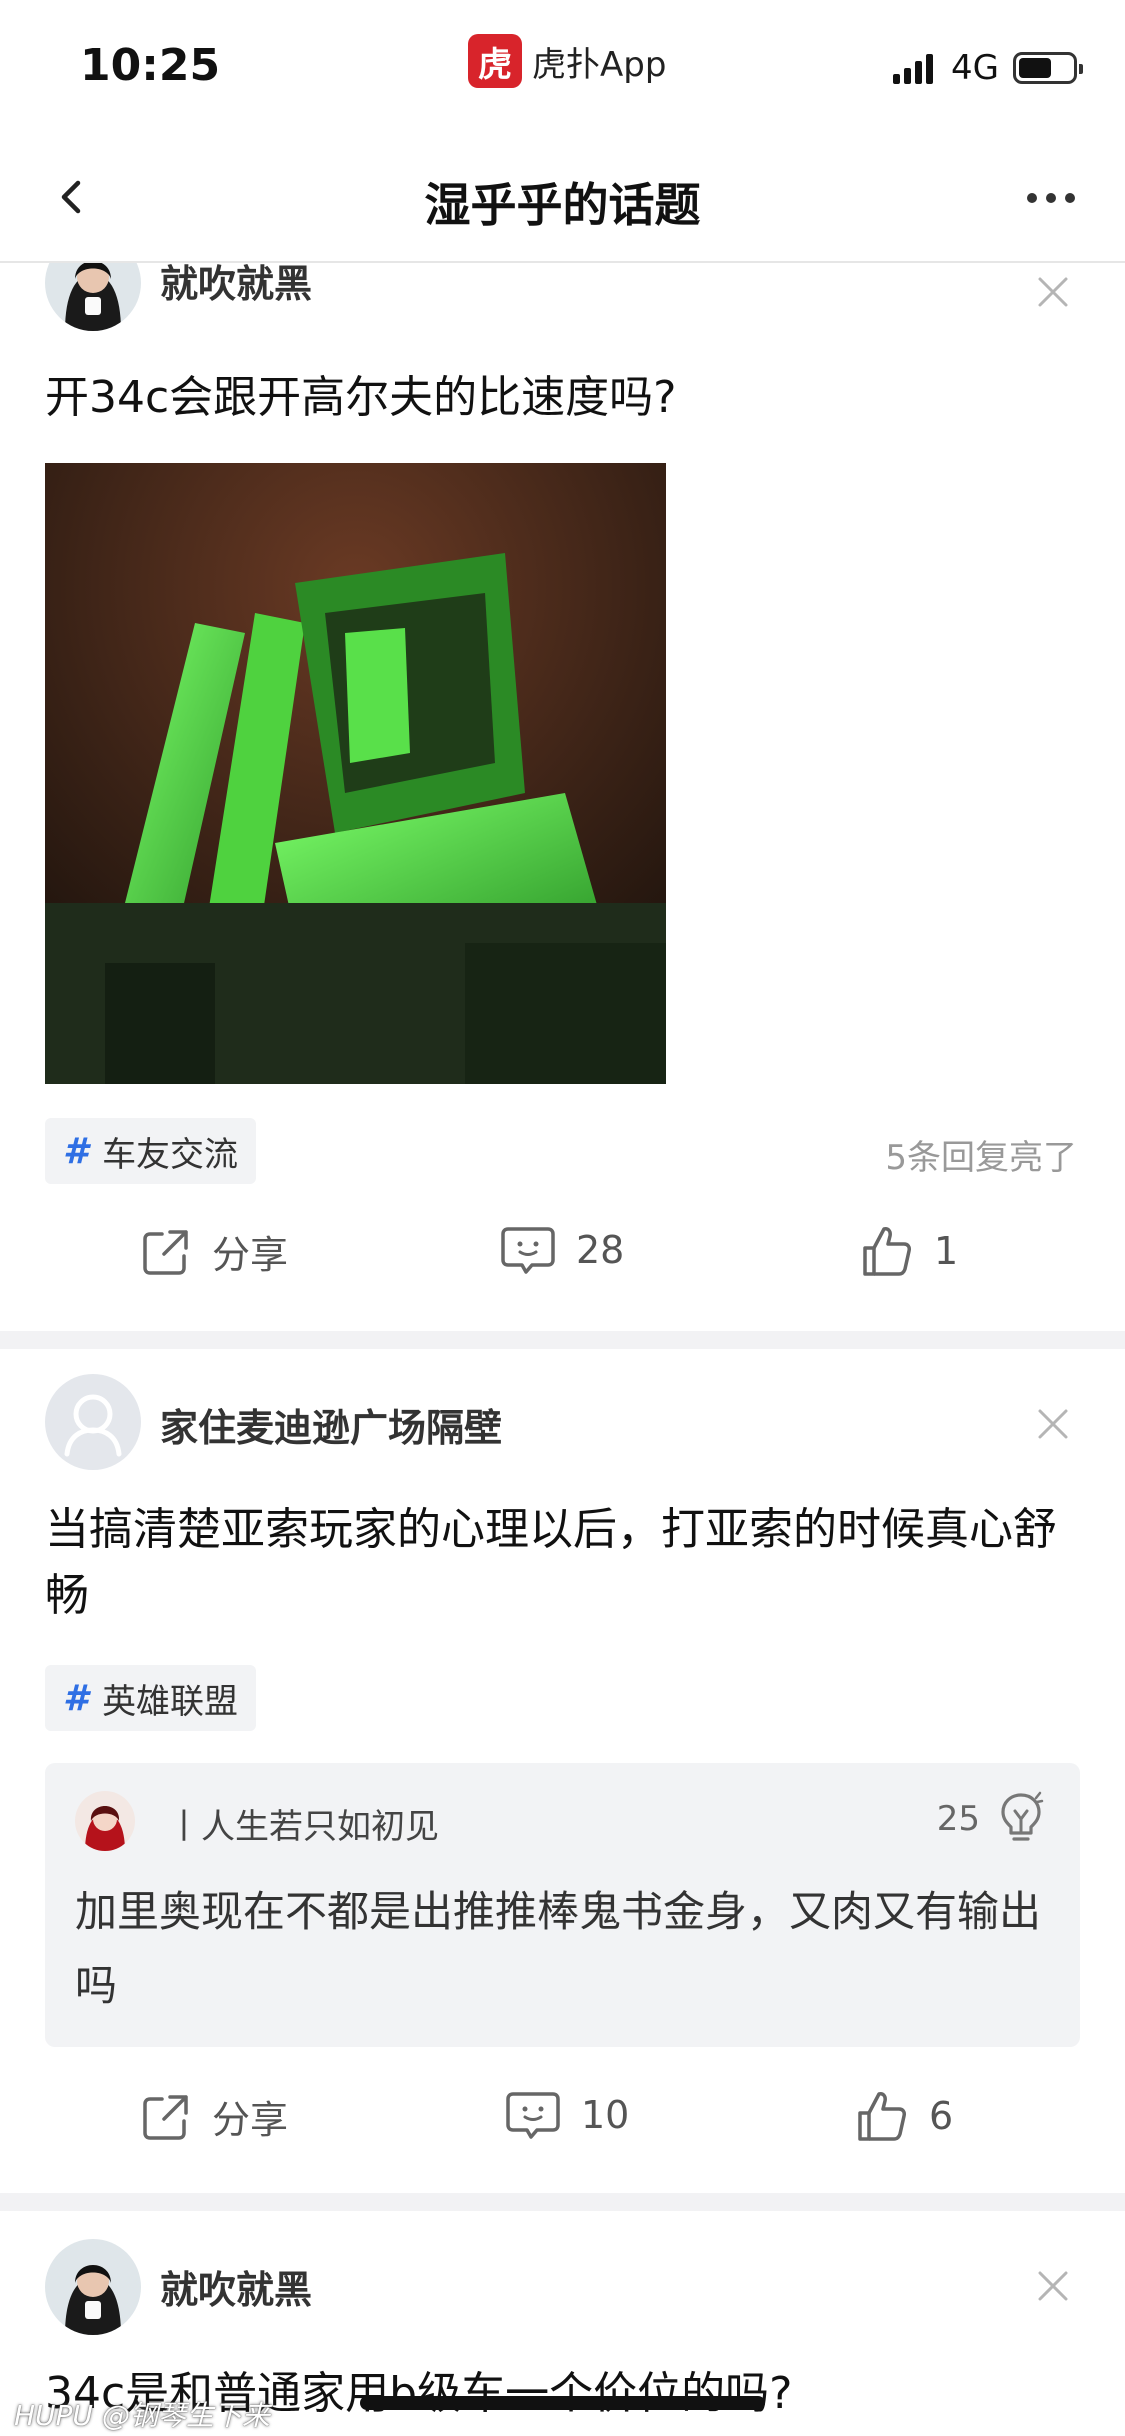 The height and width of the screenshot is (2436, 1125). What do you see at coordinates (562, 1949) in the screenshot?
I see `comment-text: 加里奥现在不都是出推推棒鬼书金身，又肉又有输出吗` at bounding box center [562, 1949].